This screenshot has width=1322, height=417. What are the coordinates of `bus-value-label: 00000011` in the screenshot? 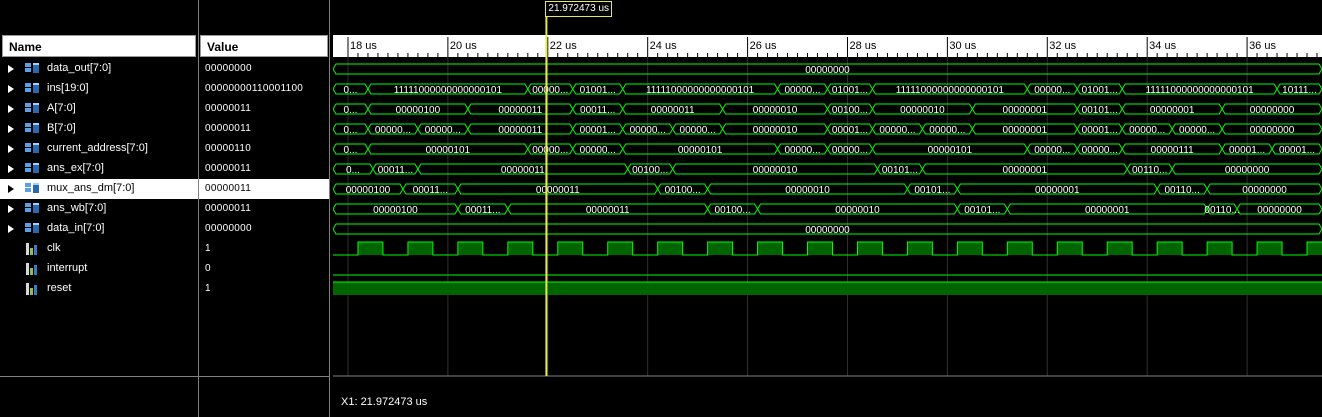 It's located at (523, 170).